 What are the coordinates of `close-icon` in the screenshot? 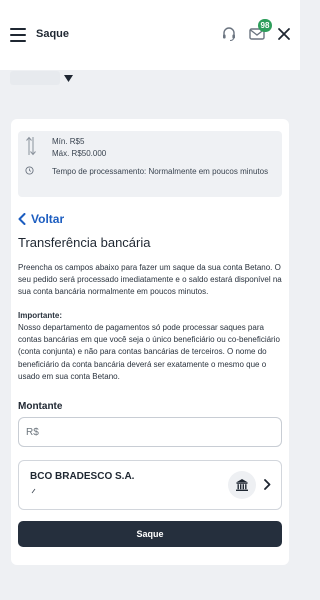 It's located at (284, 34).